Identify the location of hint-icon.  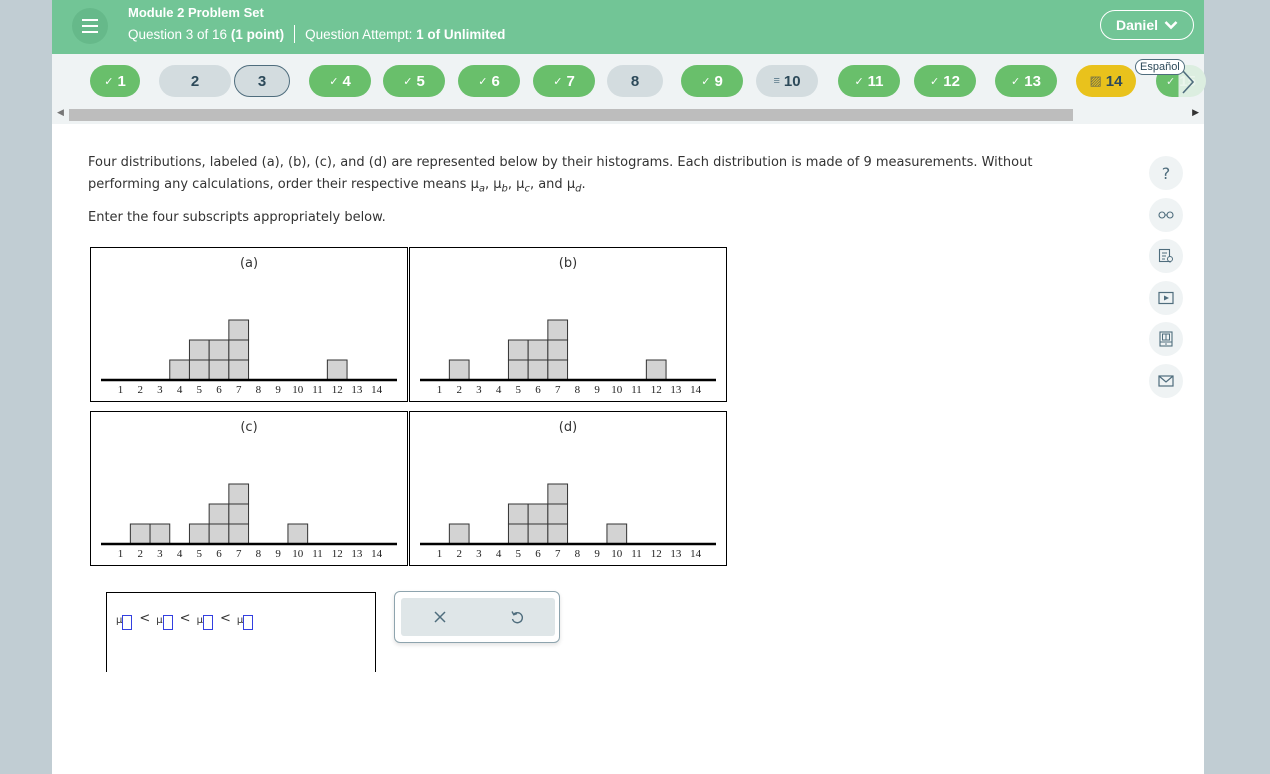
(1165, 255).